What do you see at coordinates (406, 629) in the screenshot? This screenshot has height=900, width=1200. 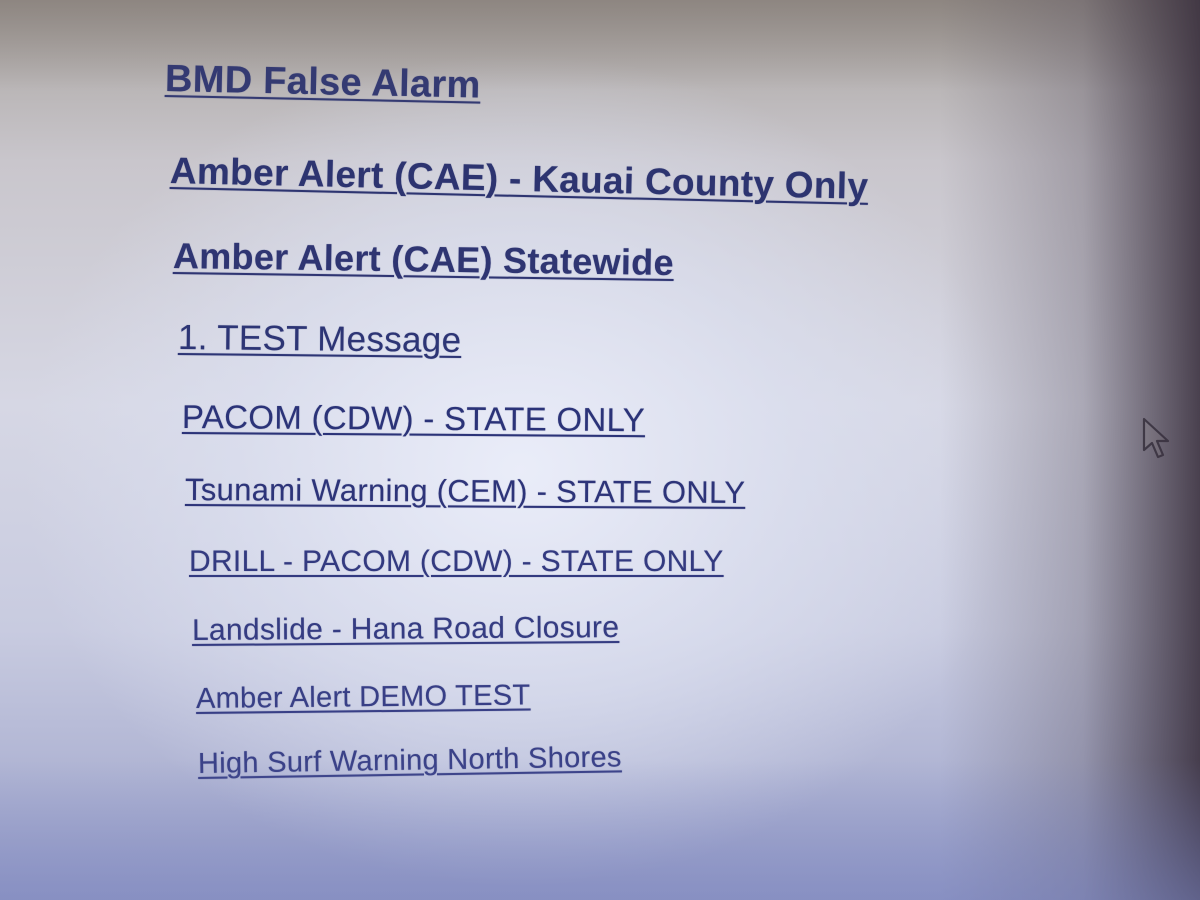 I see `alert-link-landslide-hana-road: Landslide - Hana Road Closure` at bounding box center [406, 629].